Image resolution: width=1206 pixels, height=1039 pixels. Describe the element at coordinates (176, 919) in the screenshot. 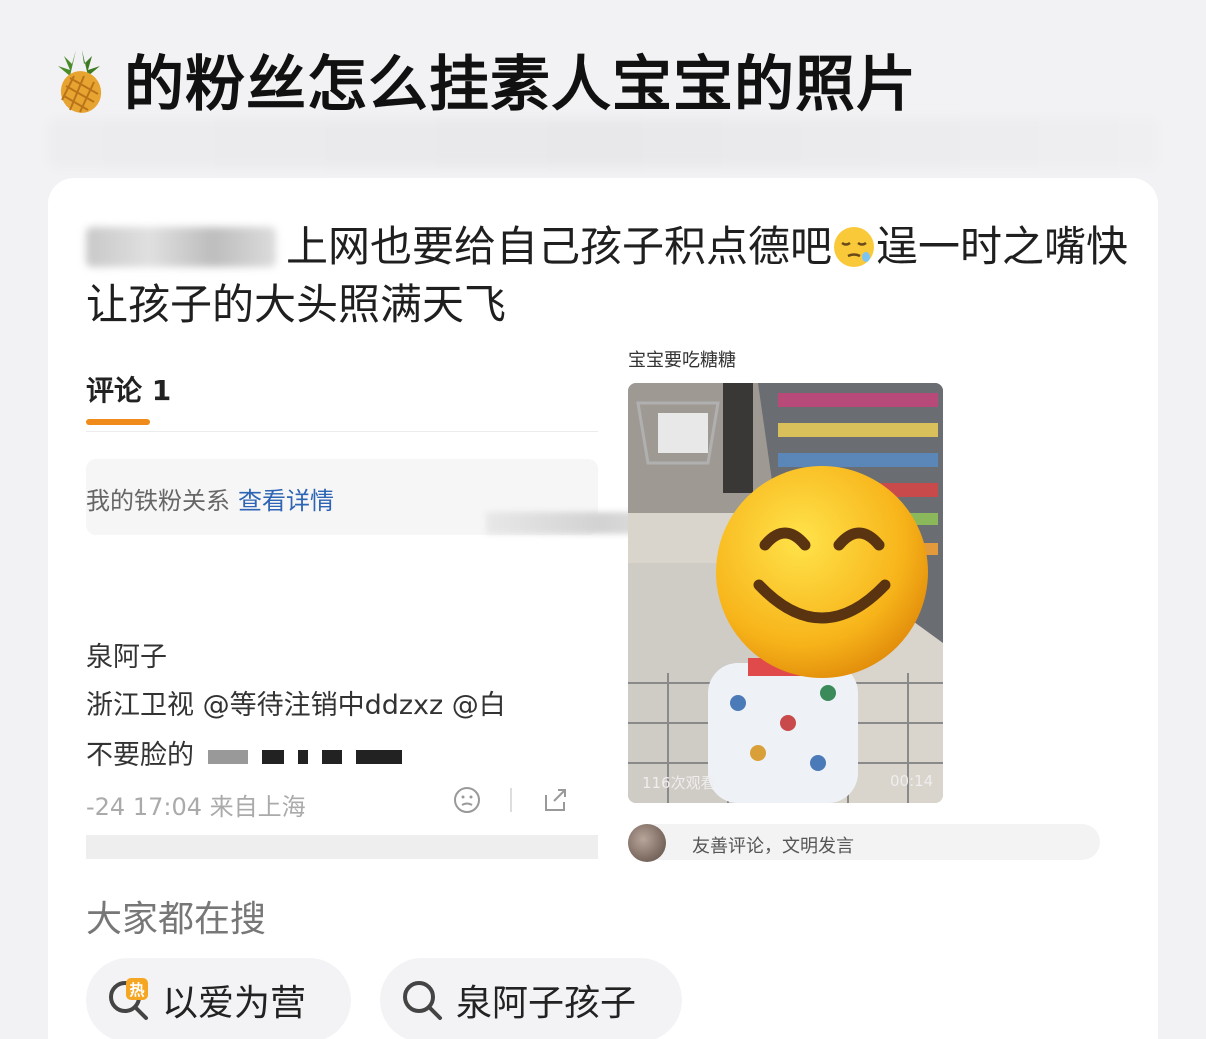

I see `trending-search-heading: 大家都在搜` at that location.